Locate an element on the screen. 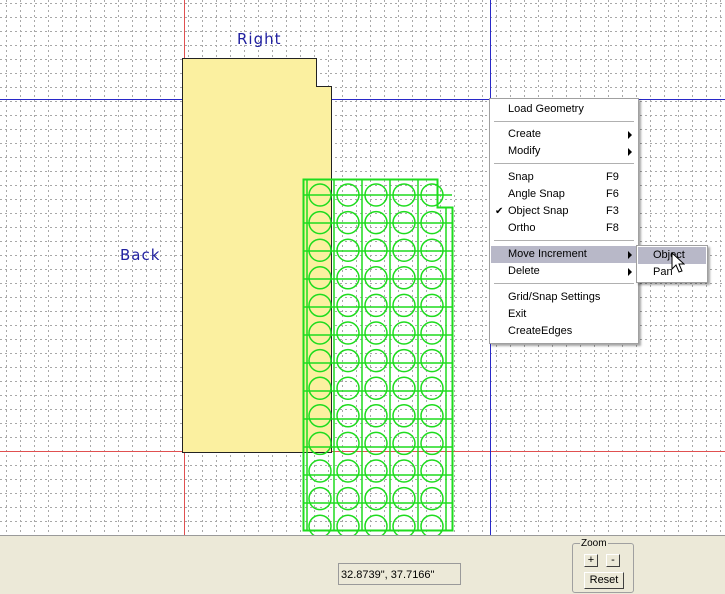  menu-item-grid-snap-settings: Grid/Snap Settings is located at coordinates (564, 297).